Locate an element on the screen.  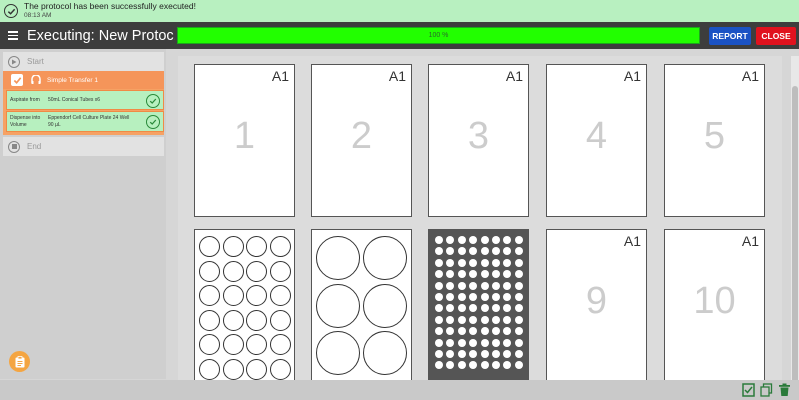
deck-slot-9: A1 9 is located at coordinates (596, 304).